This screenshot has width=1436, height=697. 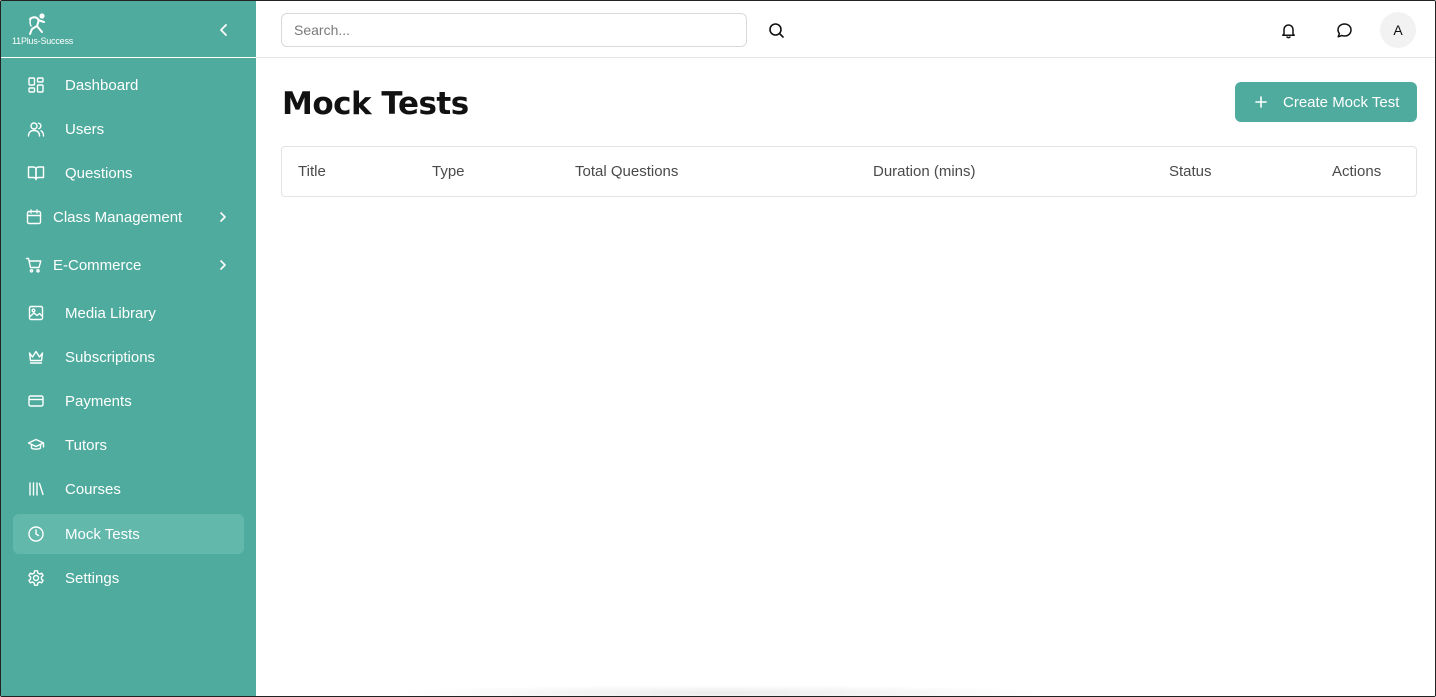 I want to click on sidebar-item-payments: Payments, so click(x=128, y=401).